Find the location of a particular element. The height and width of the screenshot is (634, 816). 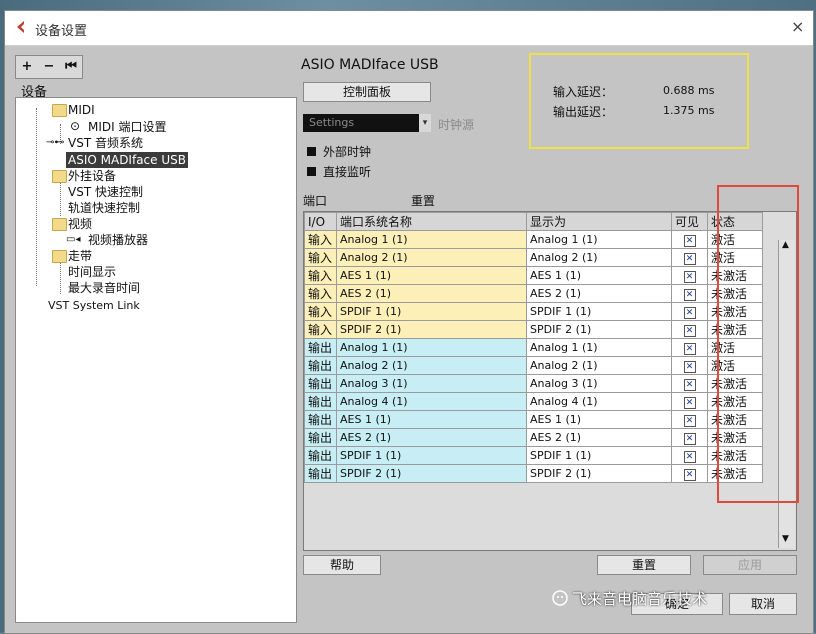

table-row: 输入 SPDIF 2 (1) SPDIF 2 (1) ✕ 未激活 is located at coordinates (533, 329).